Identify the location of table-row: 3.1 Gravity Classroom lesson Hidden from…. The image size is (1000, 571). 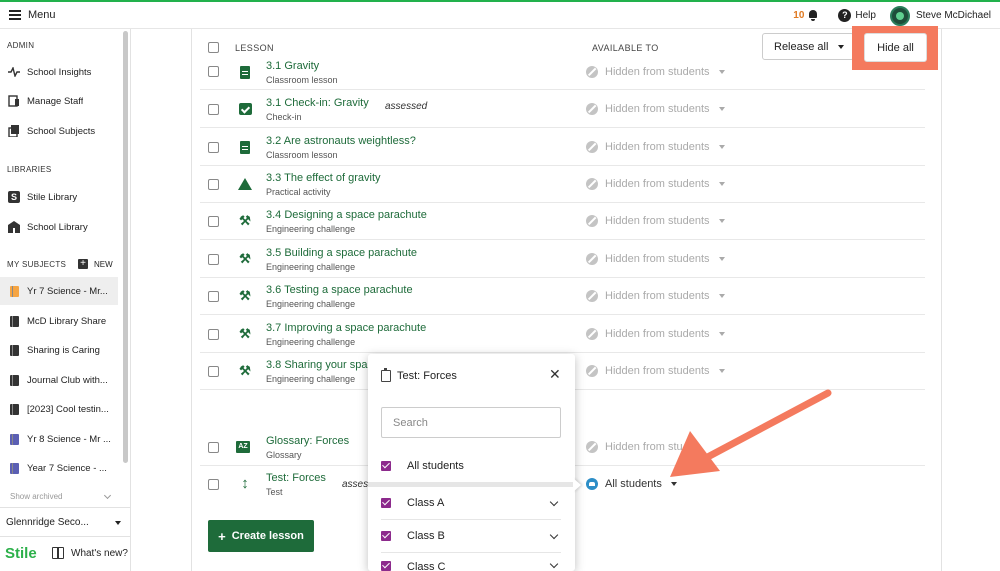
(562, 72).